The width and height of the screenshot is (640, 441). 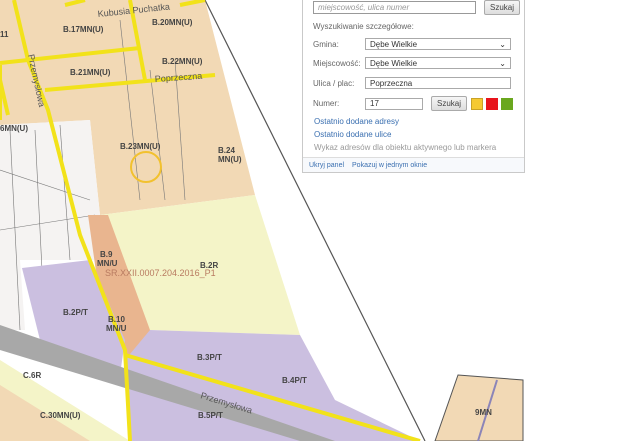 What do you see at coordinates (83, 29) in the screenshot?
I see `zone-label: B.17MN(U)` at bounding box center [83, 29].